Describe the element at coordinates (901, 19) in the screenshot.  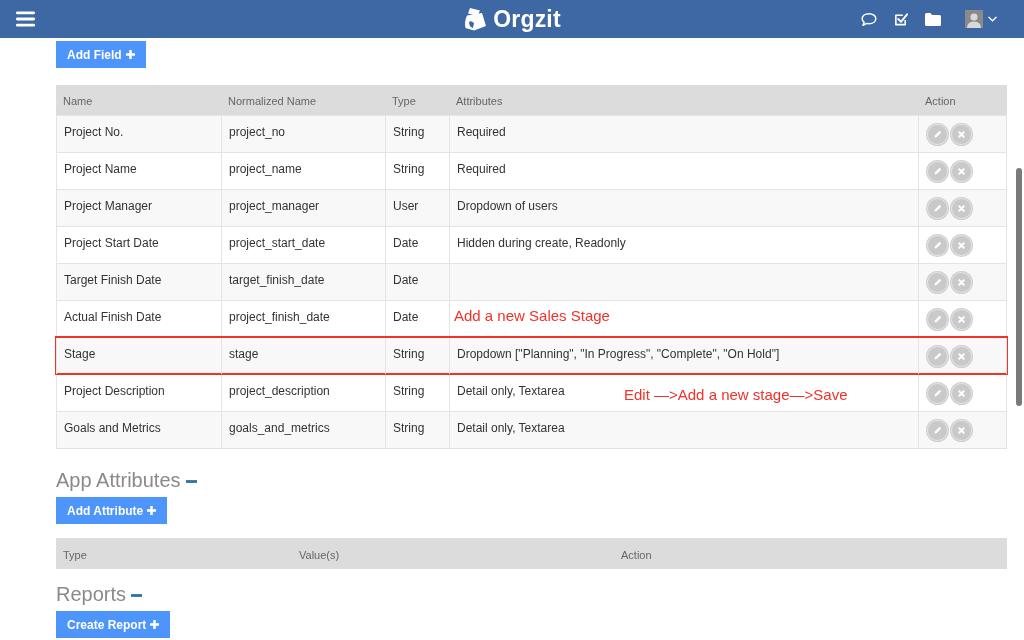
I see `checked-box-icon` at that location.